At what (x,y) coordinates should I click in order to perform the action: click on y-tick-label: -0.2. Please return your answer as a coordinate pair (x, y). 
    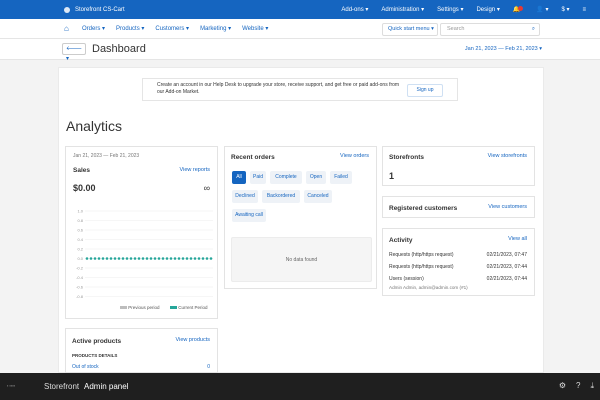
    Looking at the image, I should click on (80, 268).